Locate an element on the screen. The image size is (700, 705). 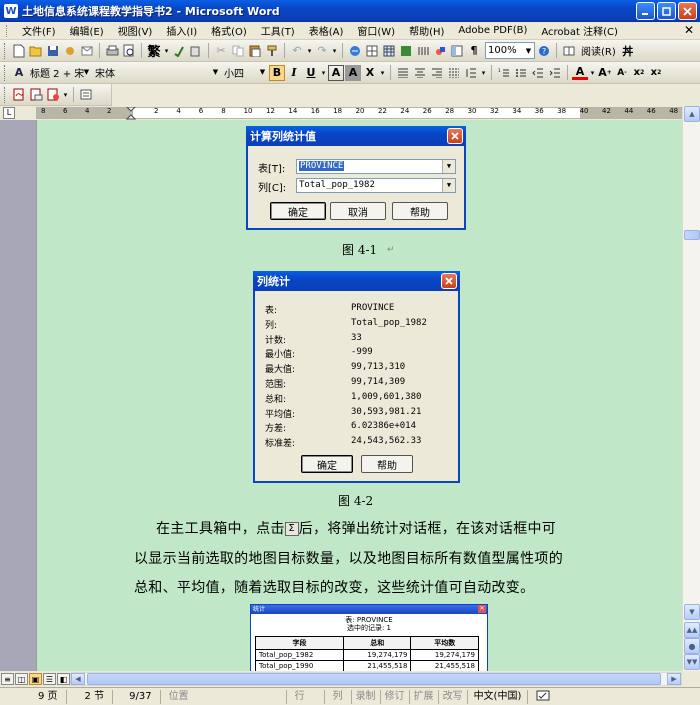
help-button: 帮助 is located at coordinates (420, 211).